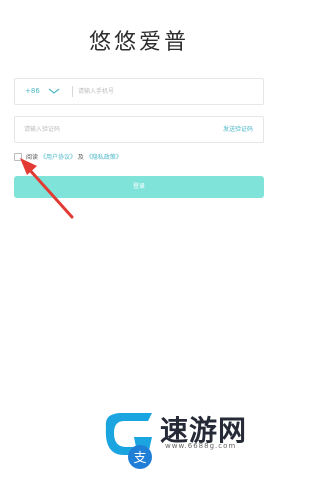 This screenshot has height=480, width=320. What do you see at coordinates (104, 157) in the screenshot?
I see `privacy-policy-link: 《隐私政策》` at bounding box center [104, 157].